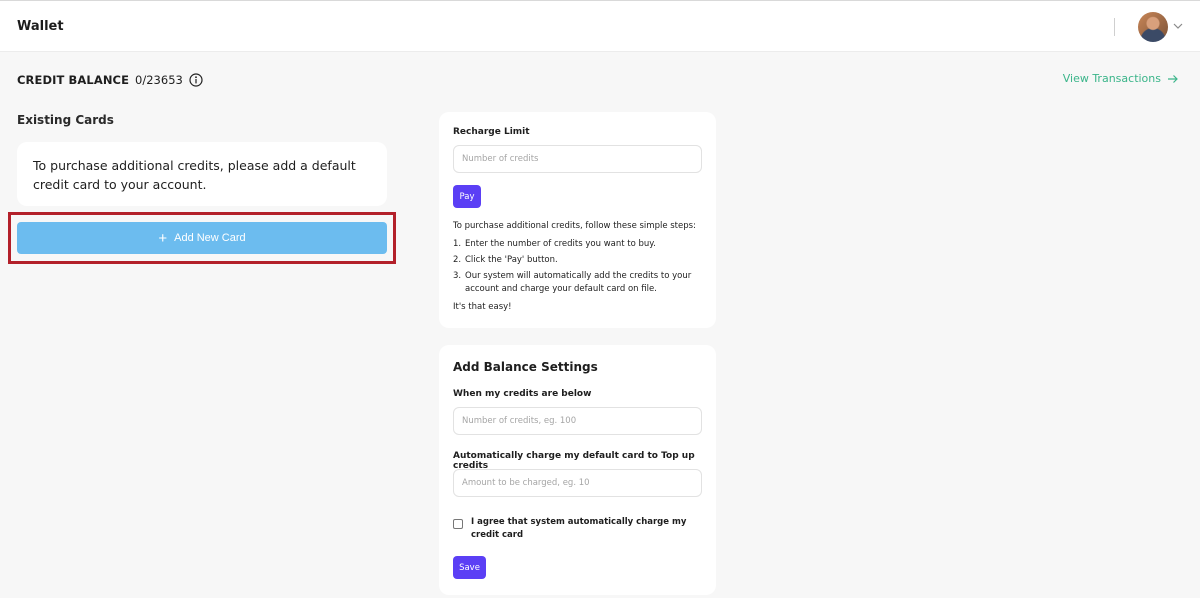  I want to click on info-icon, so click(196, 80).